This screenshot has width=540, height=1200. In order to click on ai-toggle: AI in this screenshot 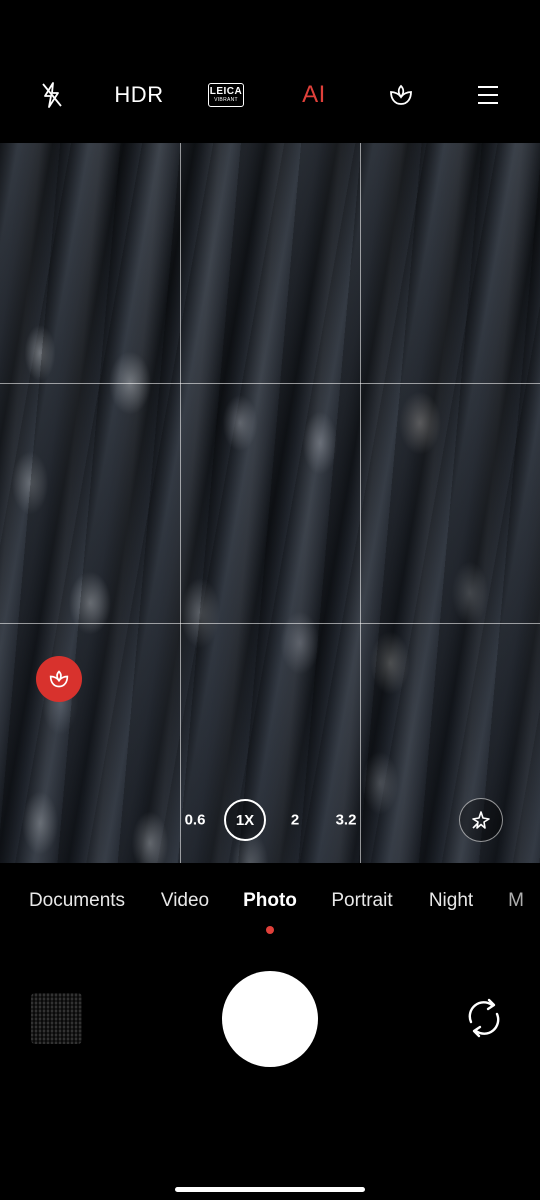, I will do `click(314, 95)`.